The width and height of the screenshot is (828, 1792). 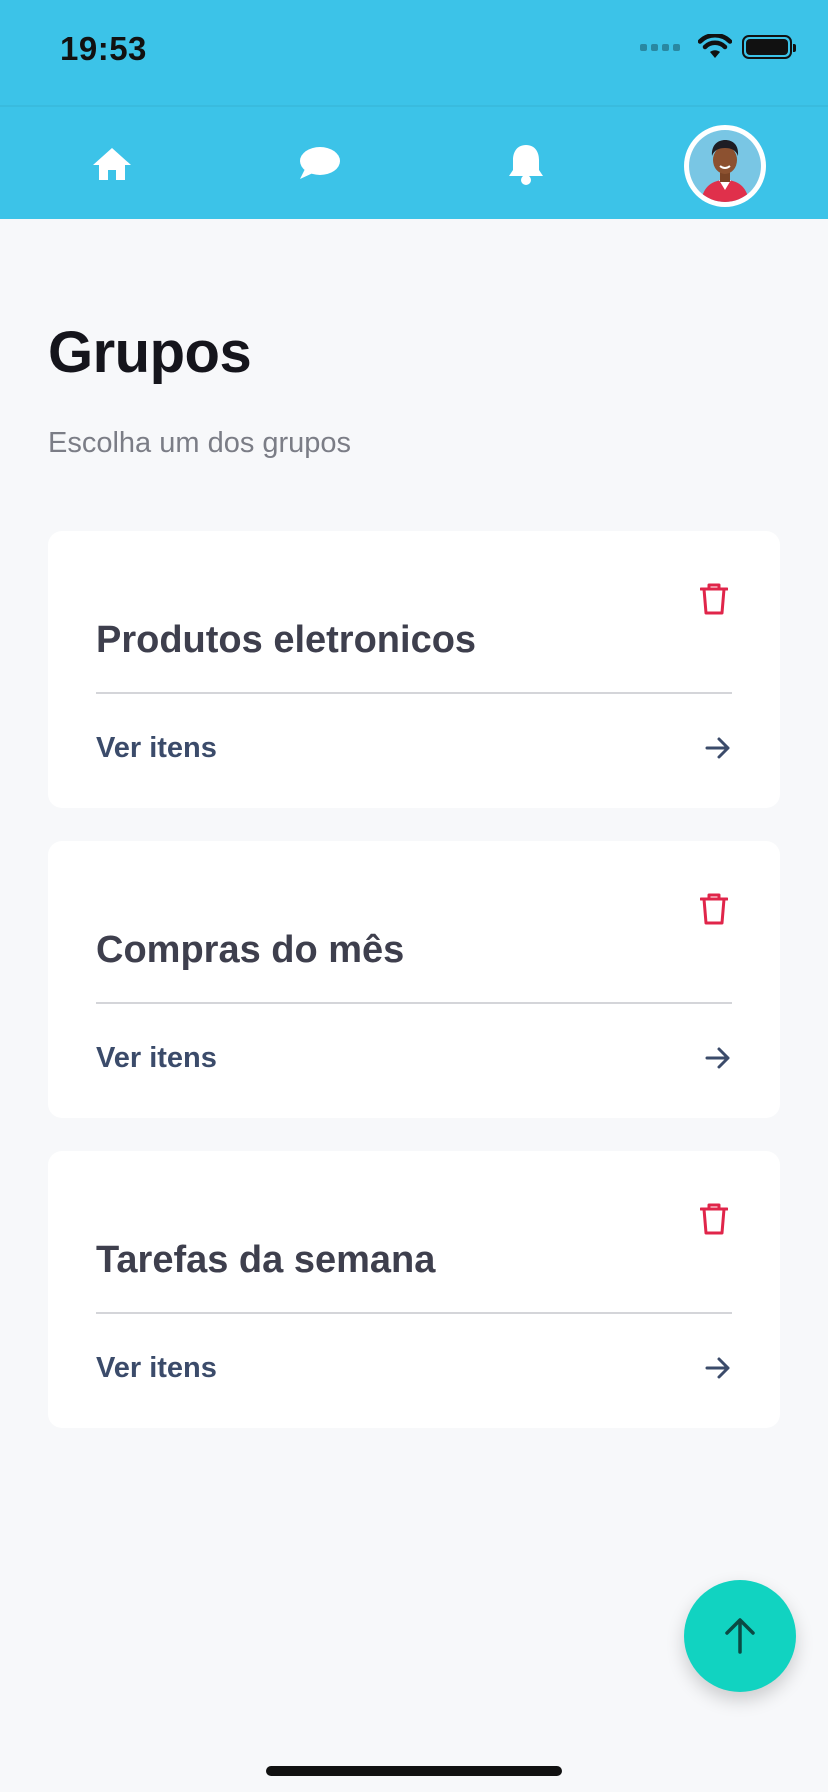 What do you see at coordinates (715, 46) in the screenshot?
I see `wifi-icon` at bounding box center [715, 46].